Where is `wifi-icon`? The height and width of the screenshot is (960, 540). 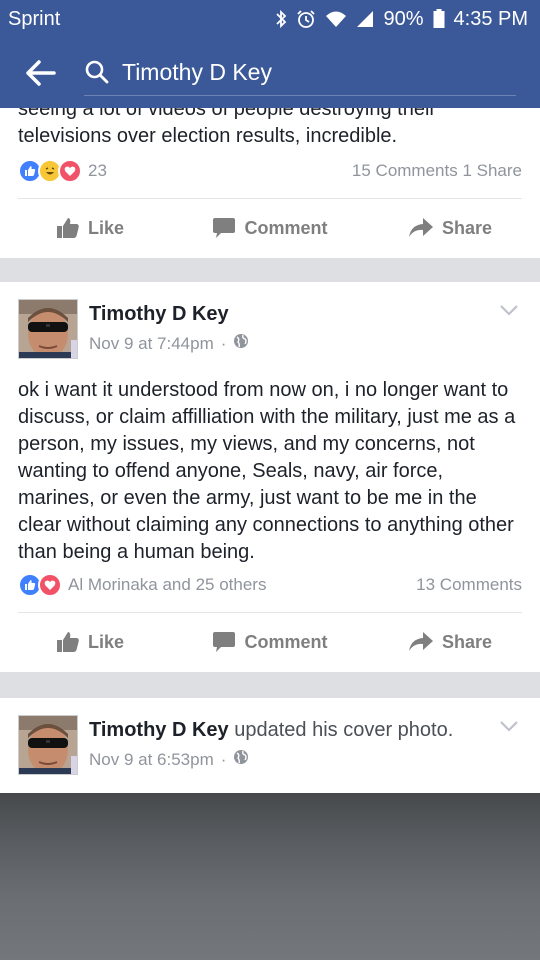
wifi-icon is located at coordinates (336, 19).